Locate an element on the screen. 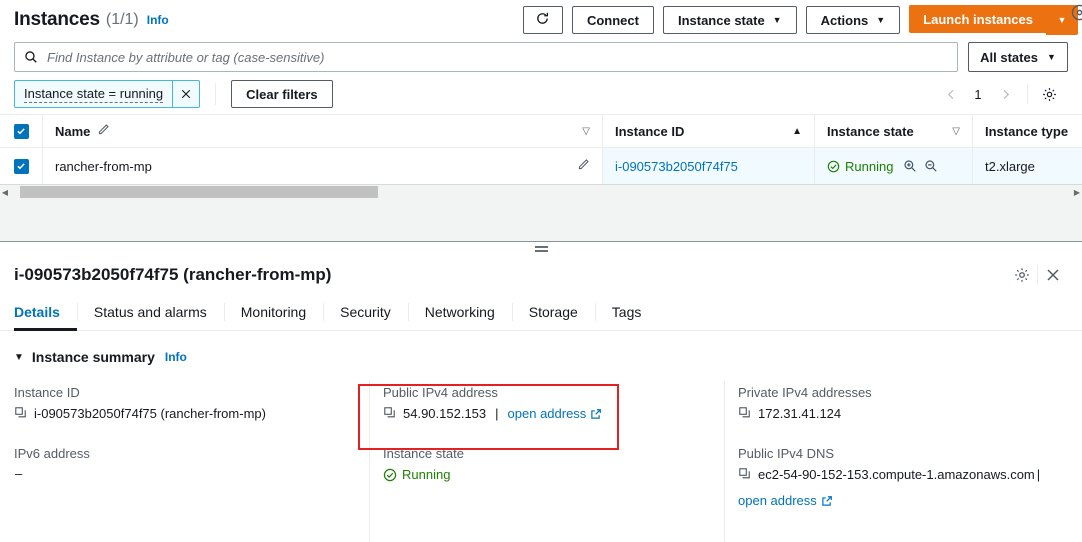 The width and height of the screenshot is (1082, 542). open-address-link-label: open address is located at coordinates (777, 500).